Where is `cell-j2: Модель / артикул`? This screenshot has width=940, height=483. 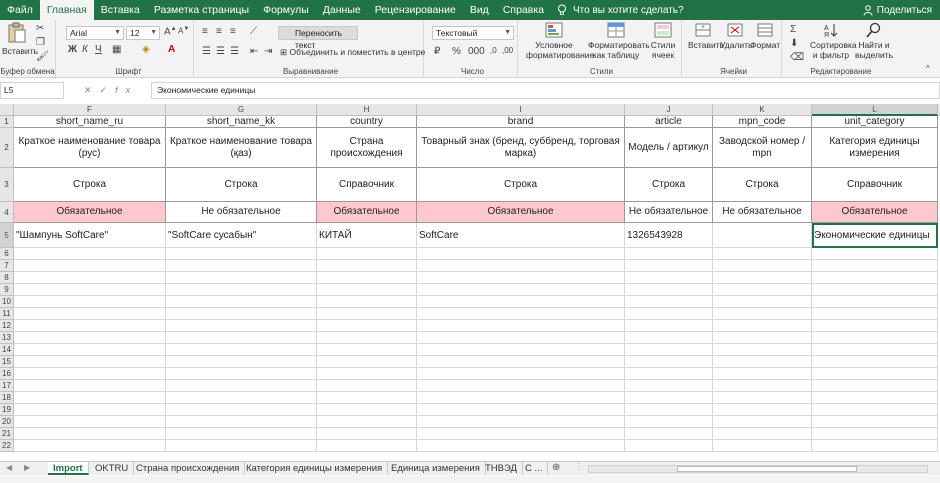
cell-j2: Модель / артикул is located at coordinates (669, 148).